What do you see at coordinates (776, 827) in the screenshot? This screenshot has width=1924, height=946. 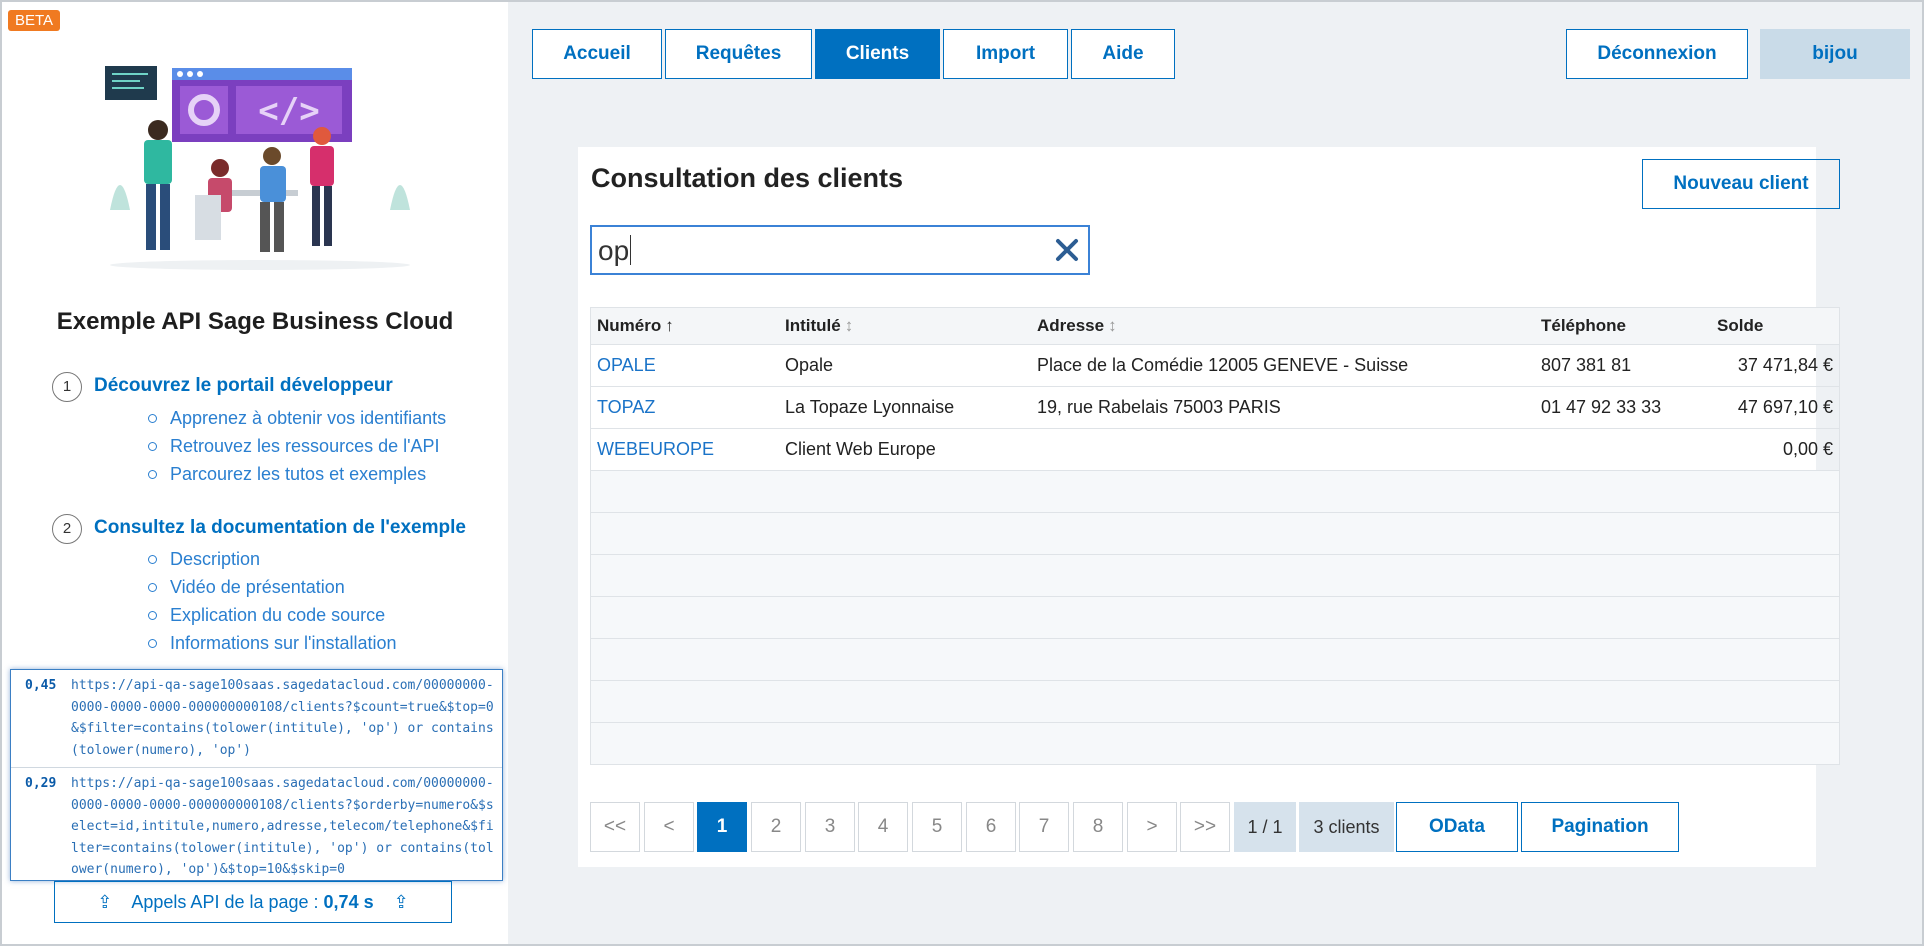 I see `page-button-2: 2` at bounding box center [776, 827].